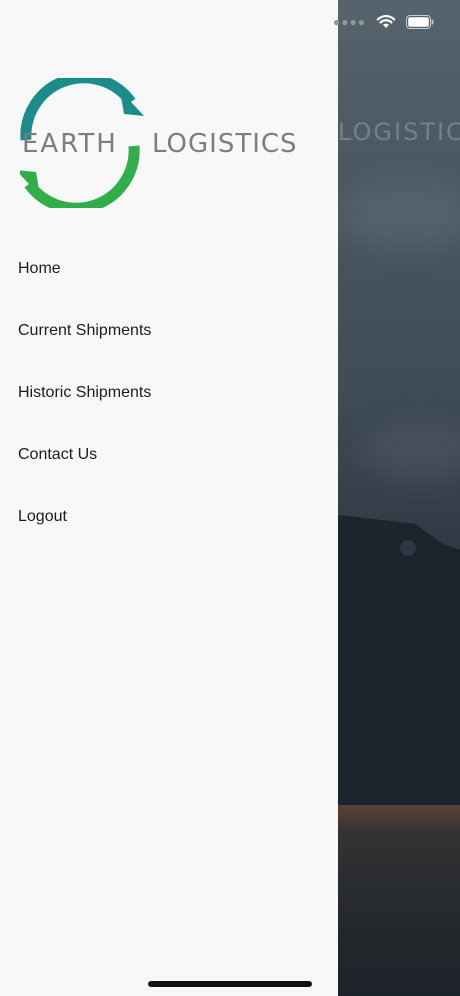 The height and width of the screenshot is (996, 460). I want to click on menu-item-current-shipments: Current Shipments, so click(169, 331).